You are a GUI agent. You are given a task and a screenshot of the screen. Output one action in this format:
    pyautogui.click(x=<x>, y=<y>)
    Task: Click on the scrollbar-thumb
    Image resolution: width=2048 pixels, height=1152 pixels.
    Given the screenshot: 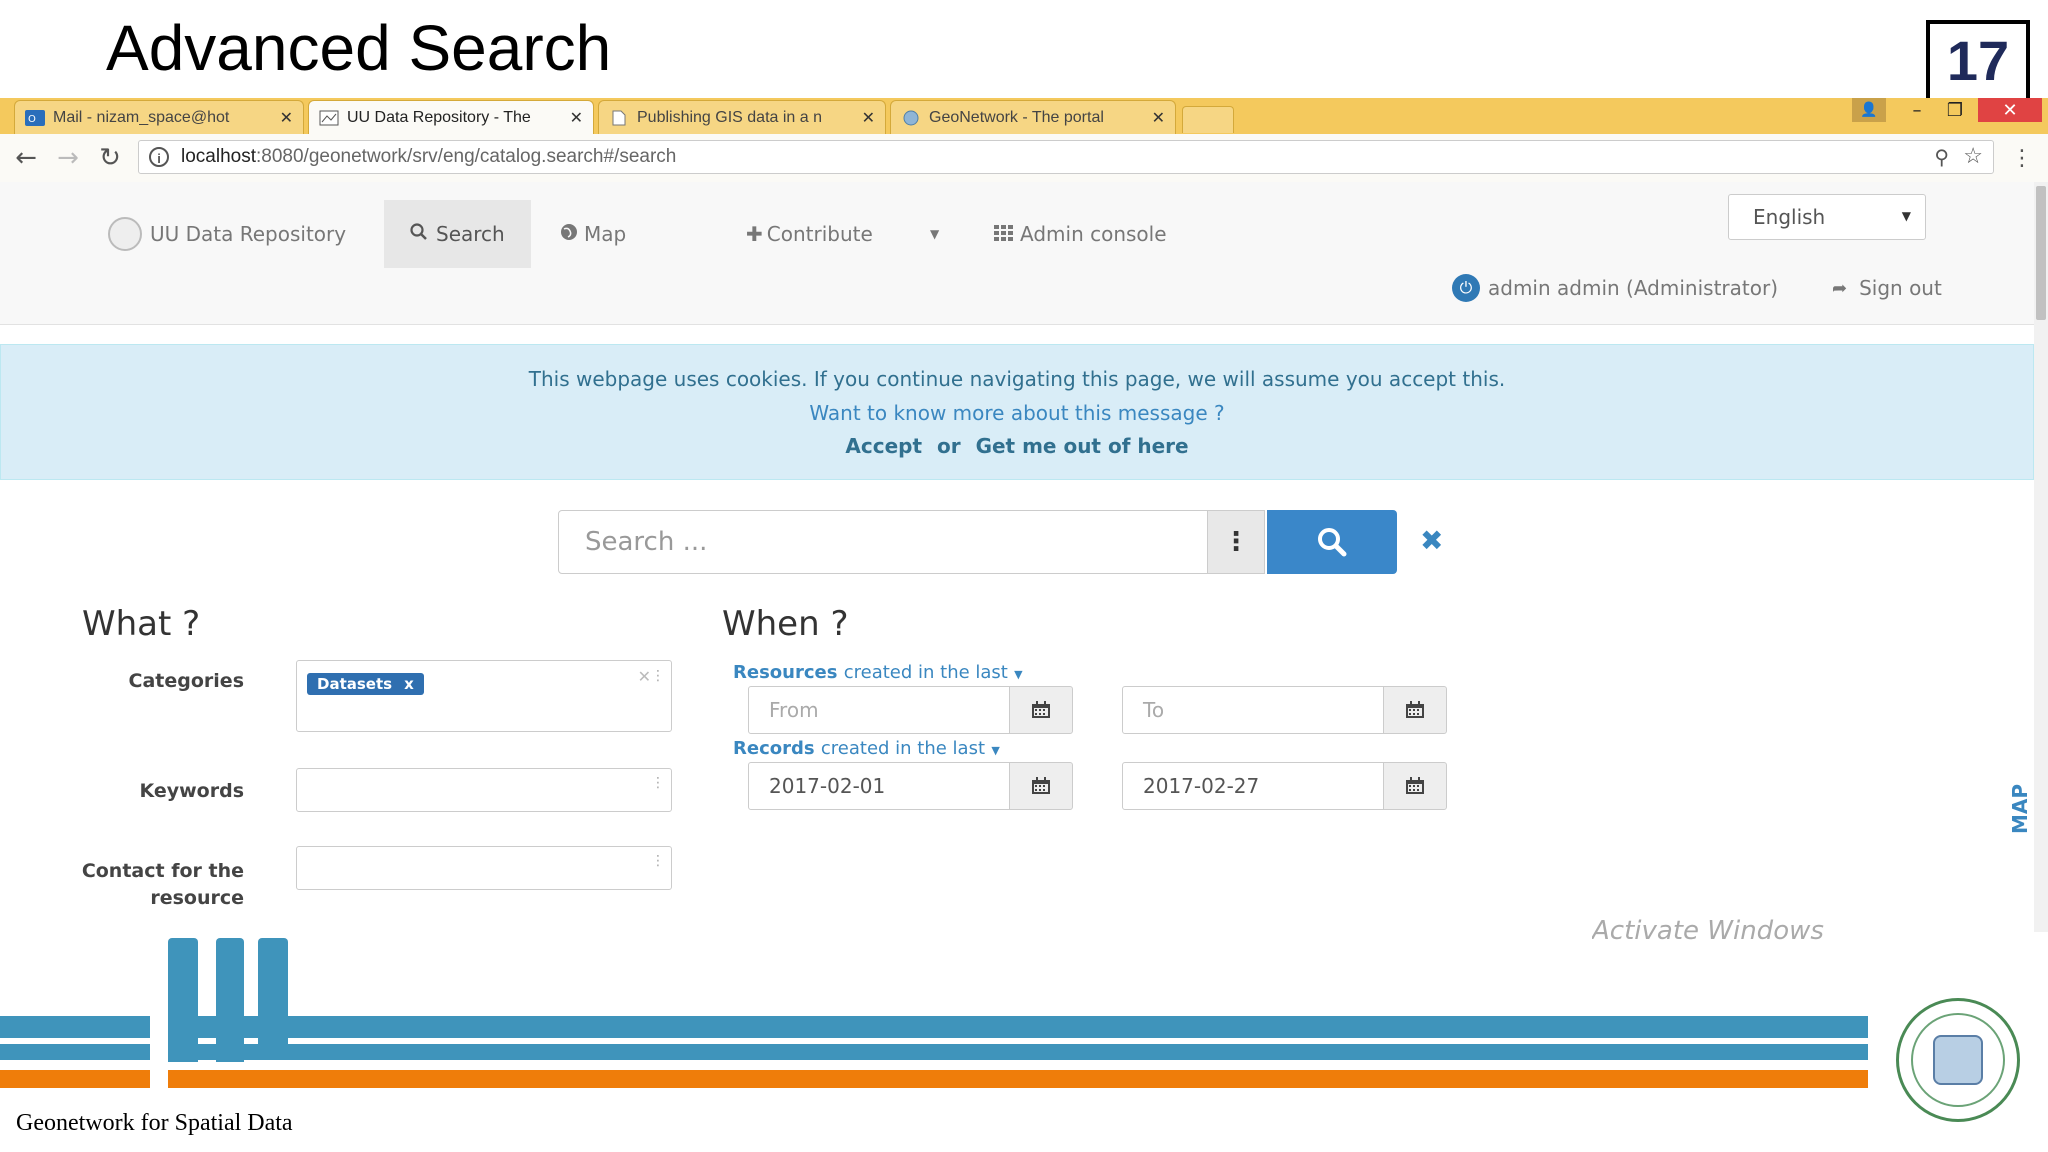 What is the action you would take?
    pyautogui.click(x=2041, y=253)
    